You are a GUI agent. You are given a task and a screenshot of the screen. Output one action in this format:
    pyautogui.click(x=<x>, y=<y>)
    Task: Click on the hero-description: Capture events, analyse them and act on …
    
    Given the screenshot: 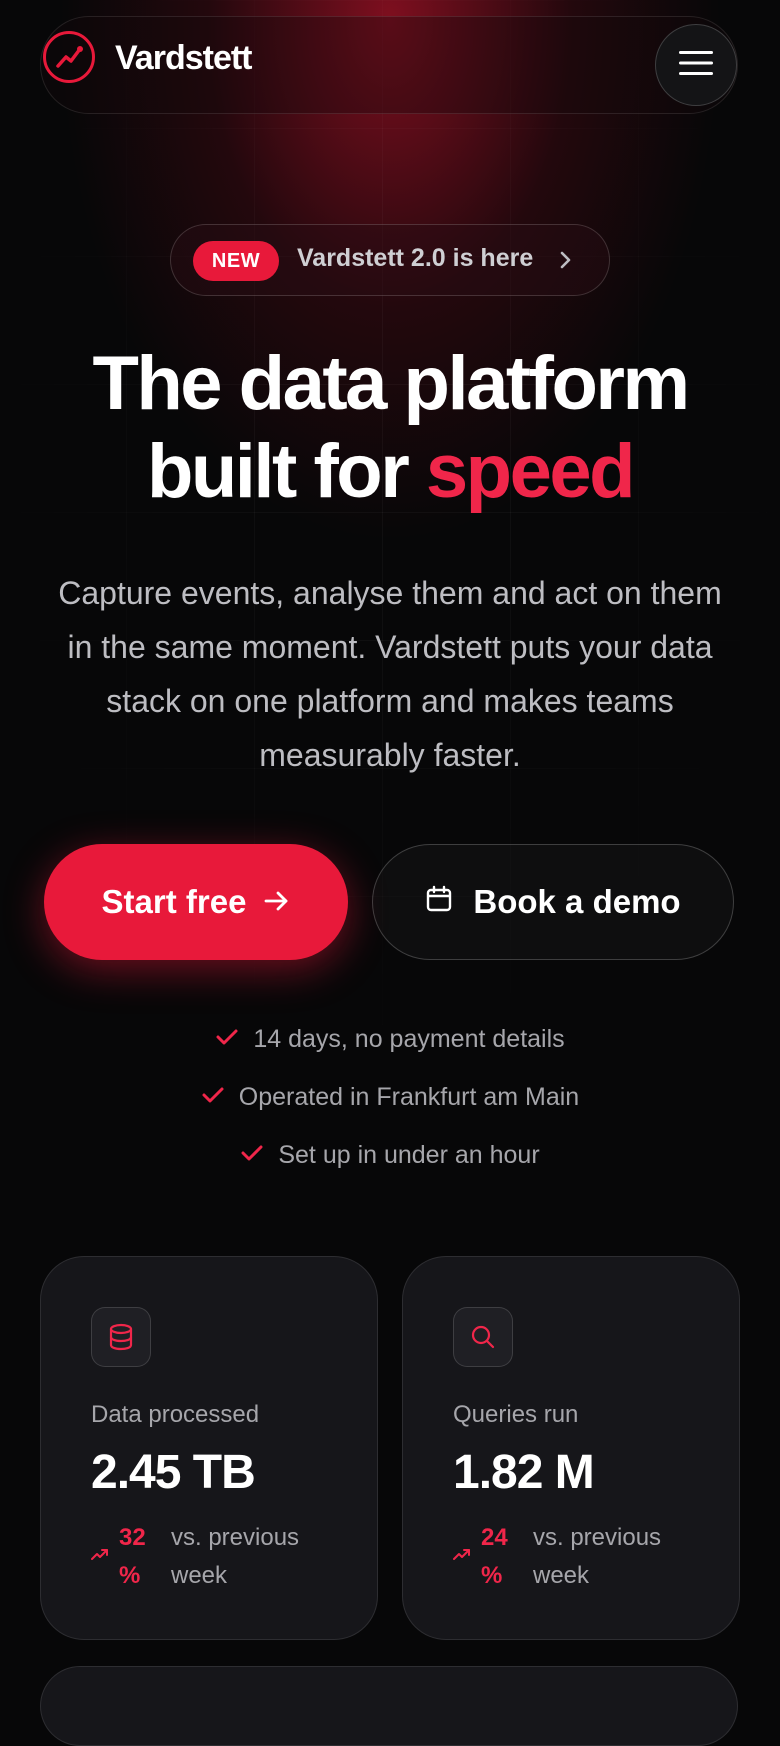 What is the action you would take?
    pyautogui.click(x=390, y=674)
    